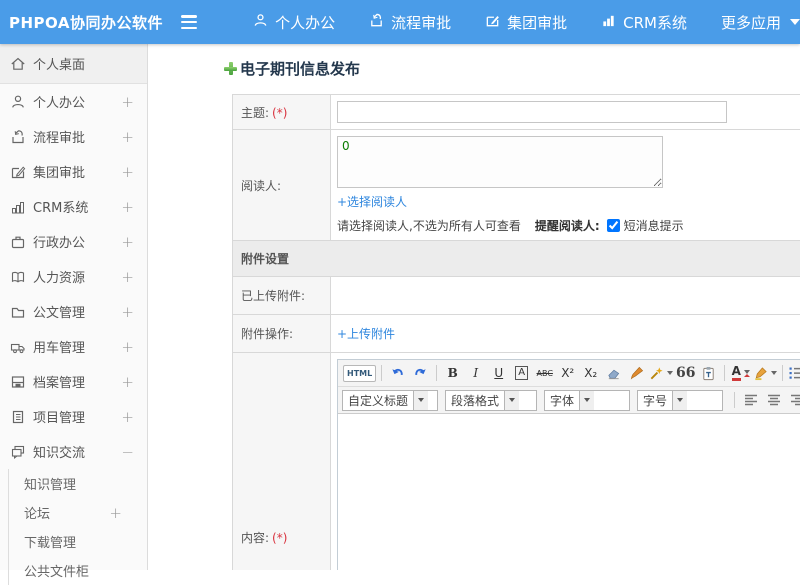 This screenshot has height=585, width=800. Describe the element at coordinates (73, 206) in the screenshot. I see `sidebar-item-crm: CRM系统 +` at that location.